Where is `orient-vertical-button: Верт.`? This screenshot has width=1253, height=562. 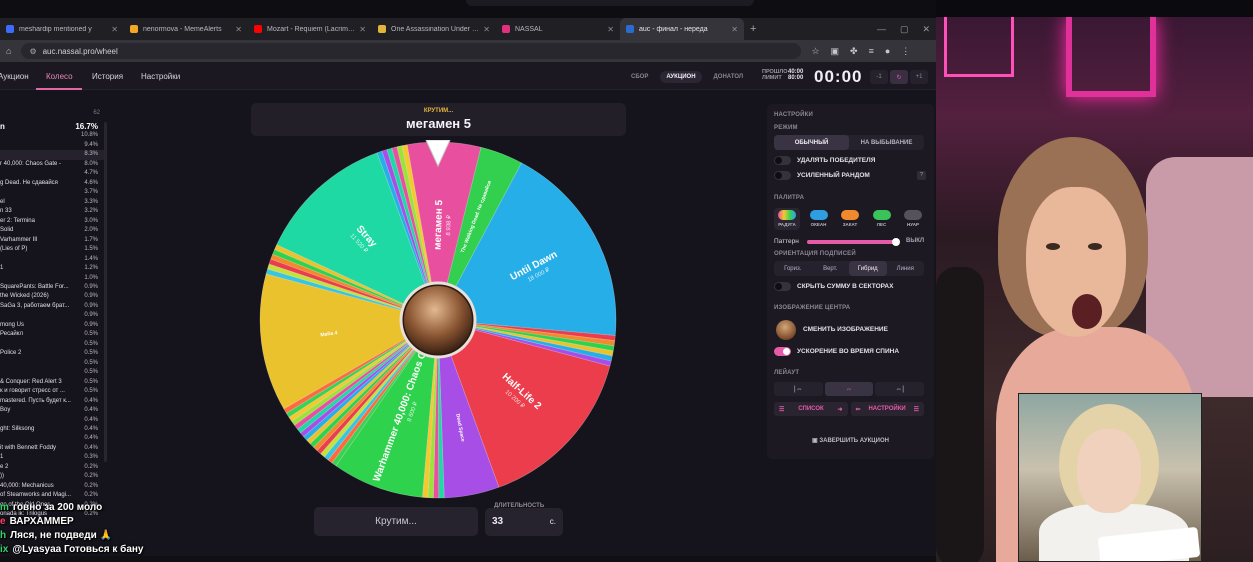
orient-vertical-button: Верт. is located at coordinates (831, 268).